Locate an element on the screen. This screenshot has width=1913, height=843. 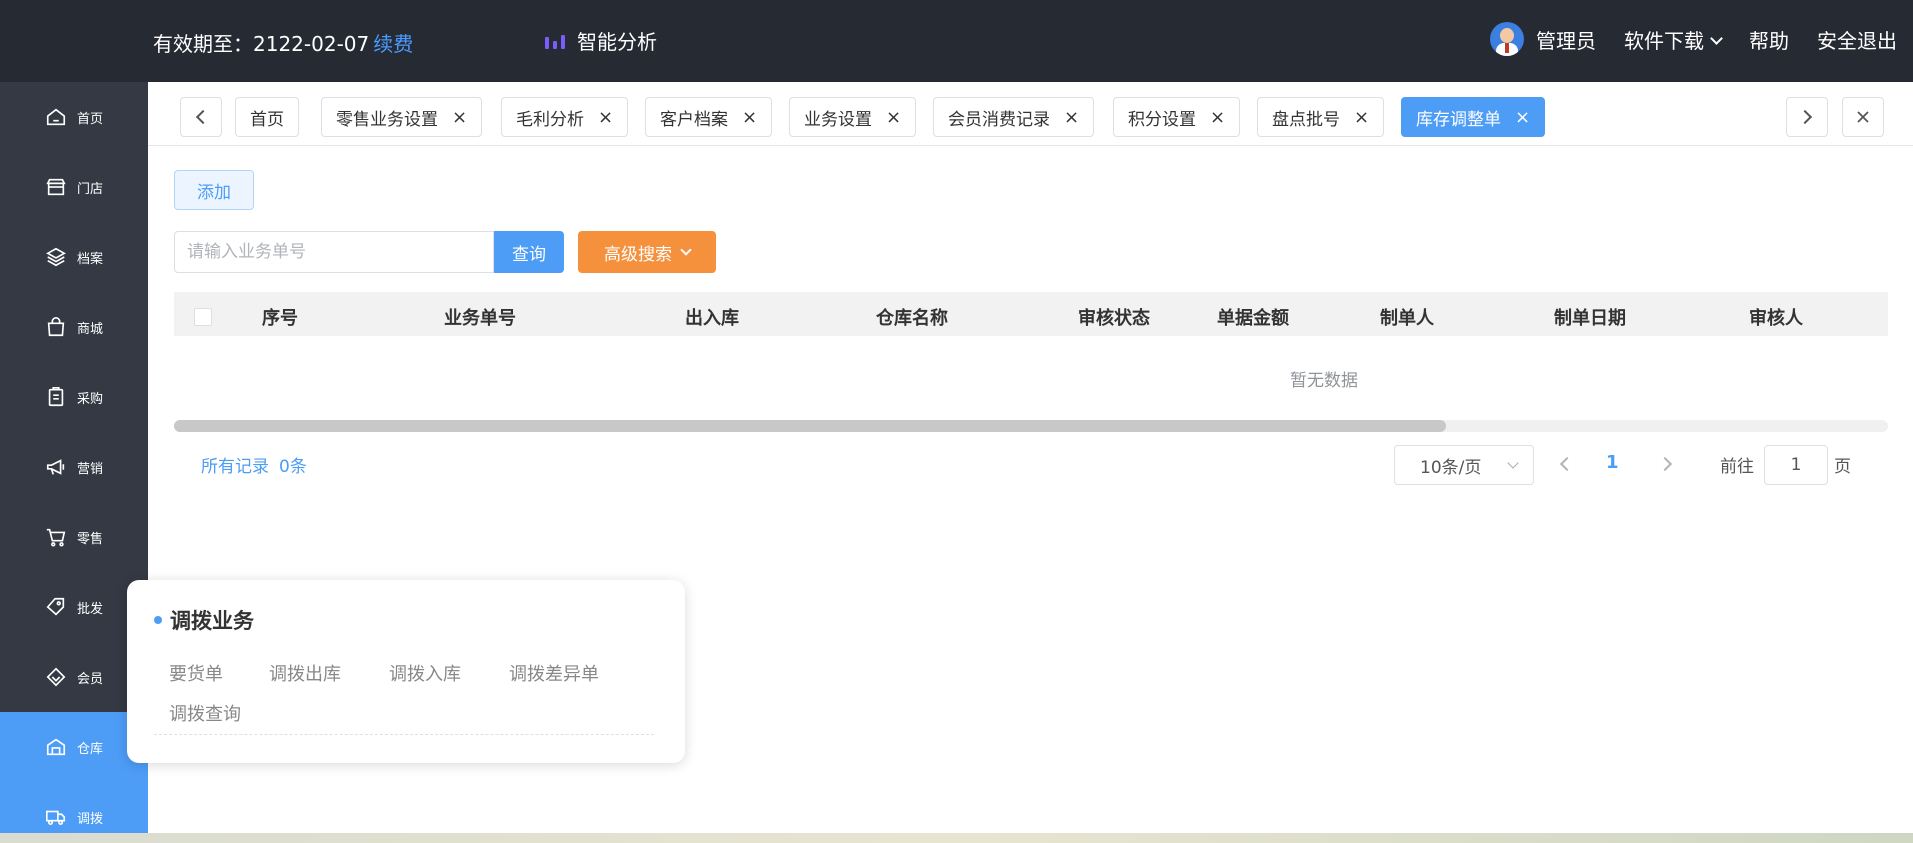
sidebar-item-retail: 零售 is located at coordinates (74, 537).